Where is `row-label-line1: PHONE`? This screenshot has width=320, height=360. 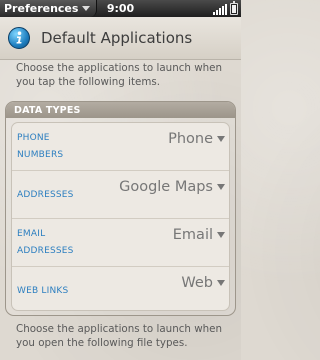
row-label-line1: PHONE is located at coordinates (33, 138).